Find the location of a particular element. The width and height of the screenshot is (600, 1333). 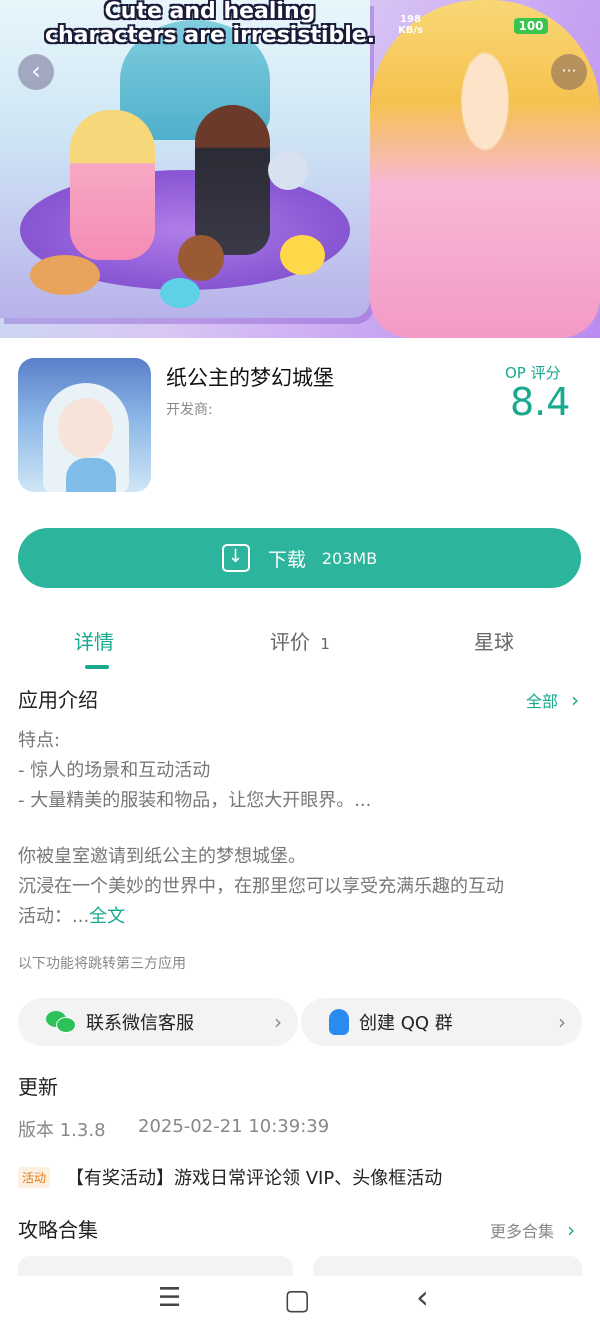

intro-paragraph: 你被皇室邀请到纸公主的梦想城堡。 is located at coordinates (162, 856).